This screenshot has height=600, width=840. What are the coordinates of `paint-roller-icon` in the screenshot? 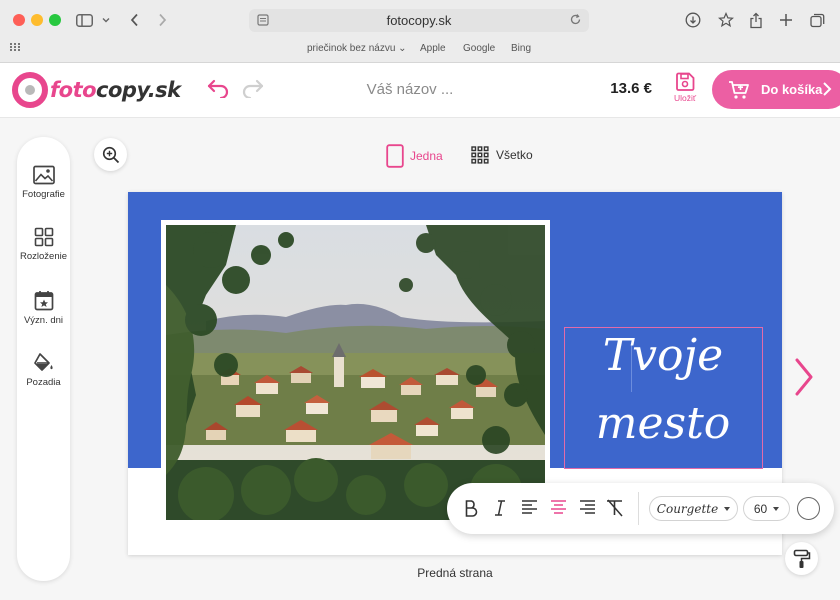 It's located at (801, 558).